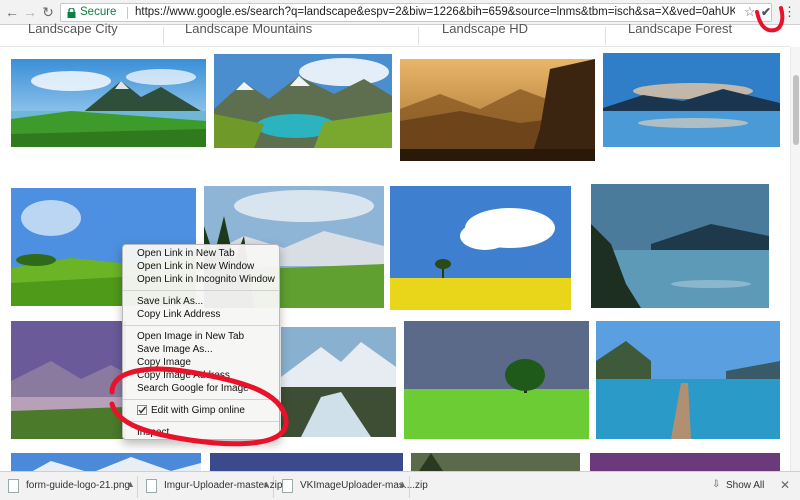 This screenshot has height=500, width=800. What do you see at coordinates (795, 259) in the screenshot?
I see `page-scrollbar` at bounding box center [795, 259].